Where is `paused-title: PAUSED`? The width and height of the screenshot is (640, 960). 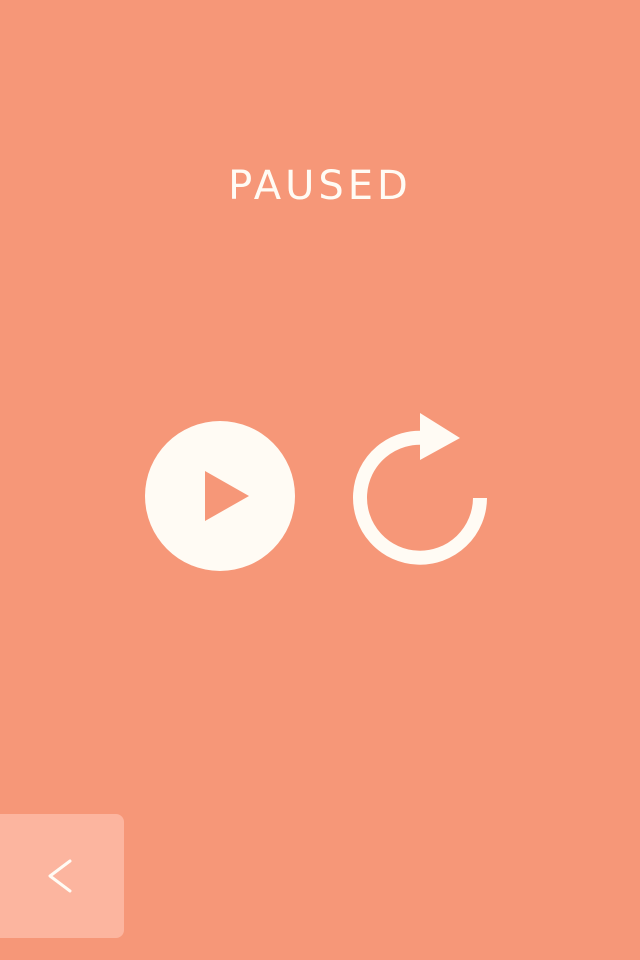
paused-title: PAUSED is located at coordinates (320, 186).